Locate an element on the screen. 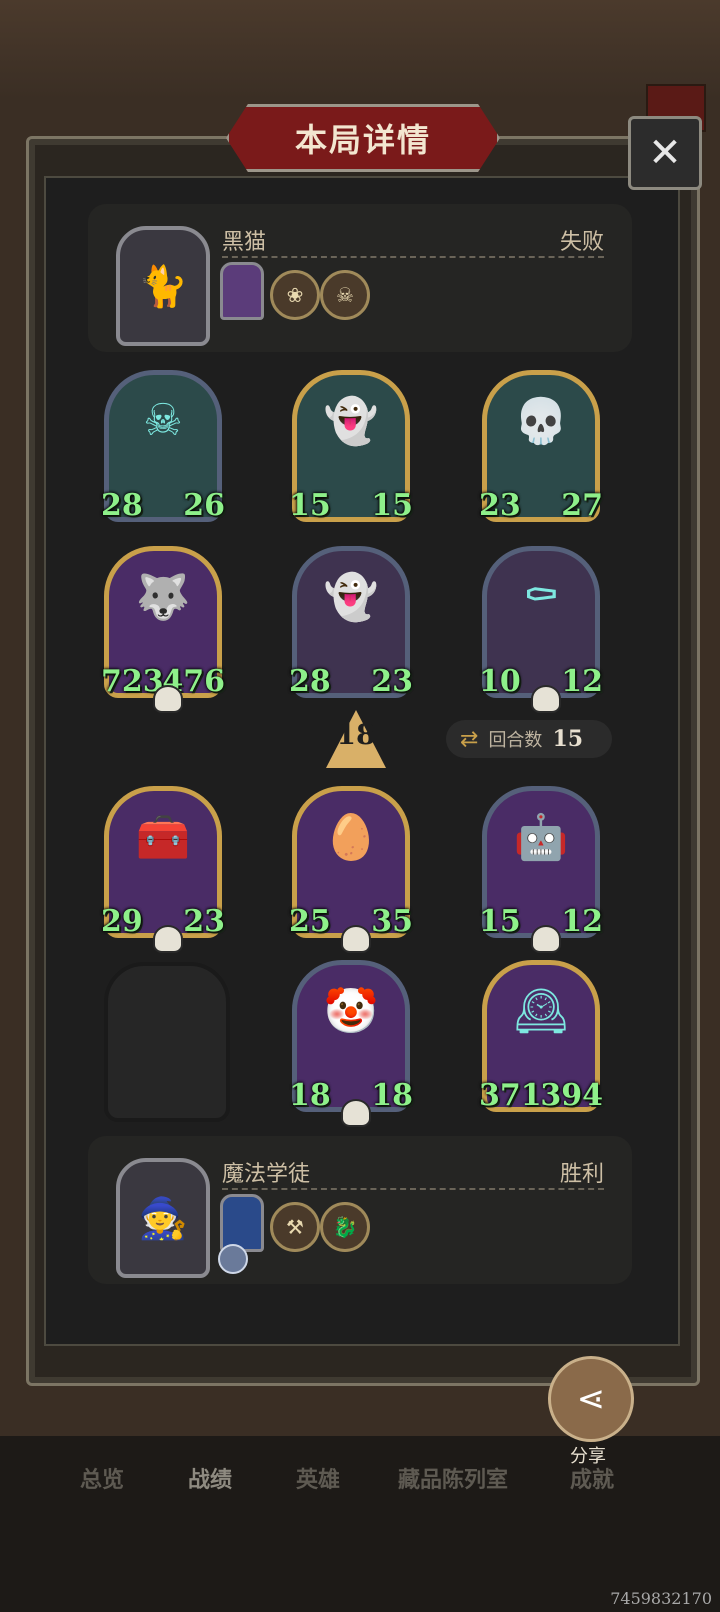 Image resolution: width=720 pixels, height=1612 pixels. repeat-icon: ⇄ is located at coordinates (469, 739).